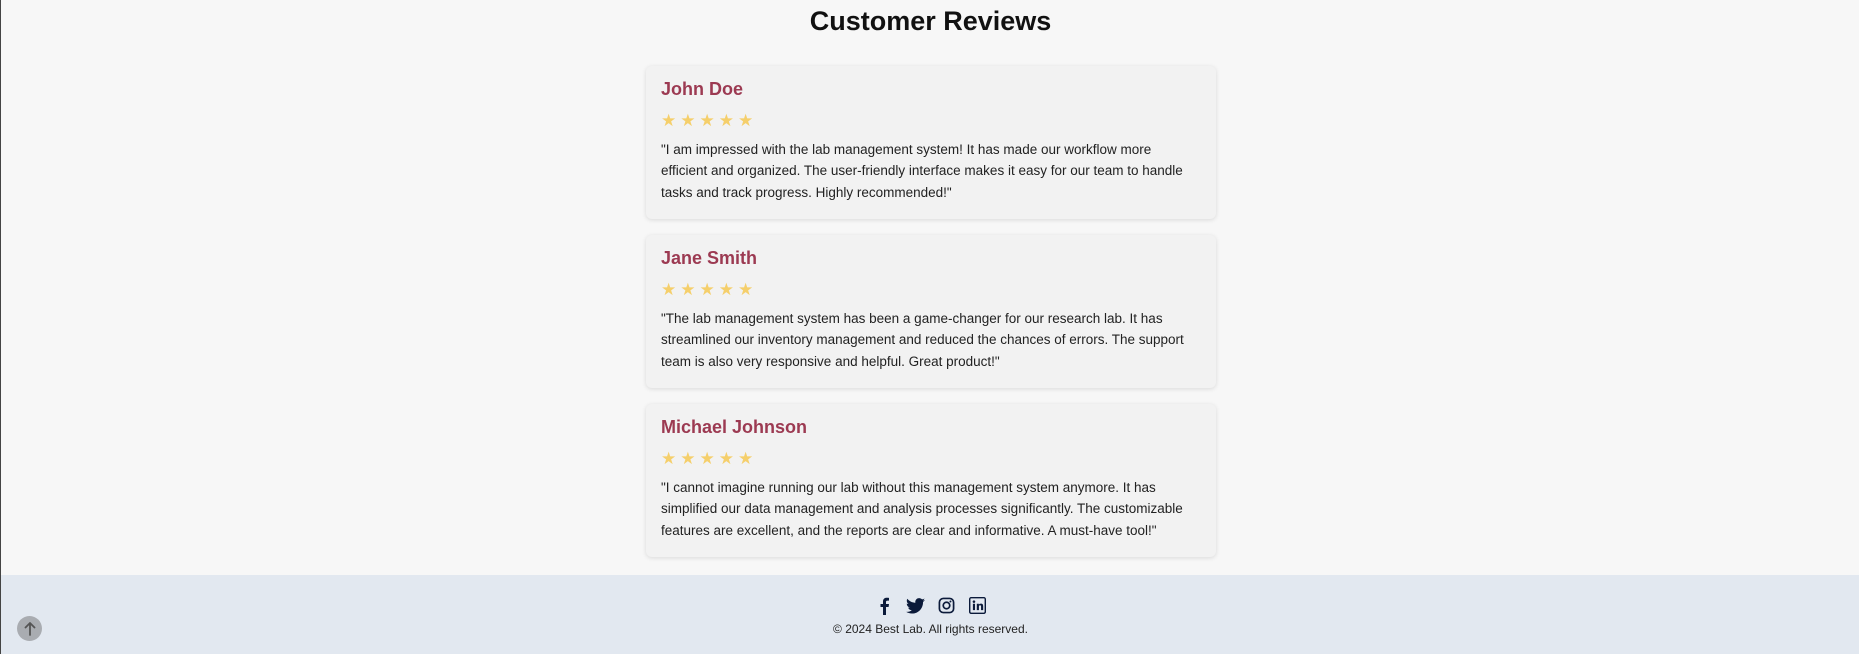 The width and height of the screenshot is (1859, 654). I want to click on social-links, so click(930, 605).